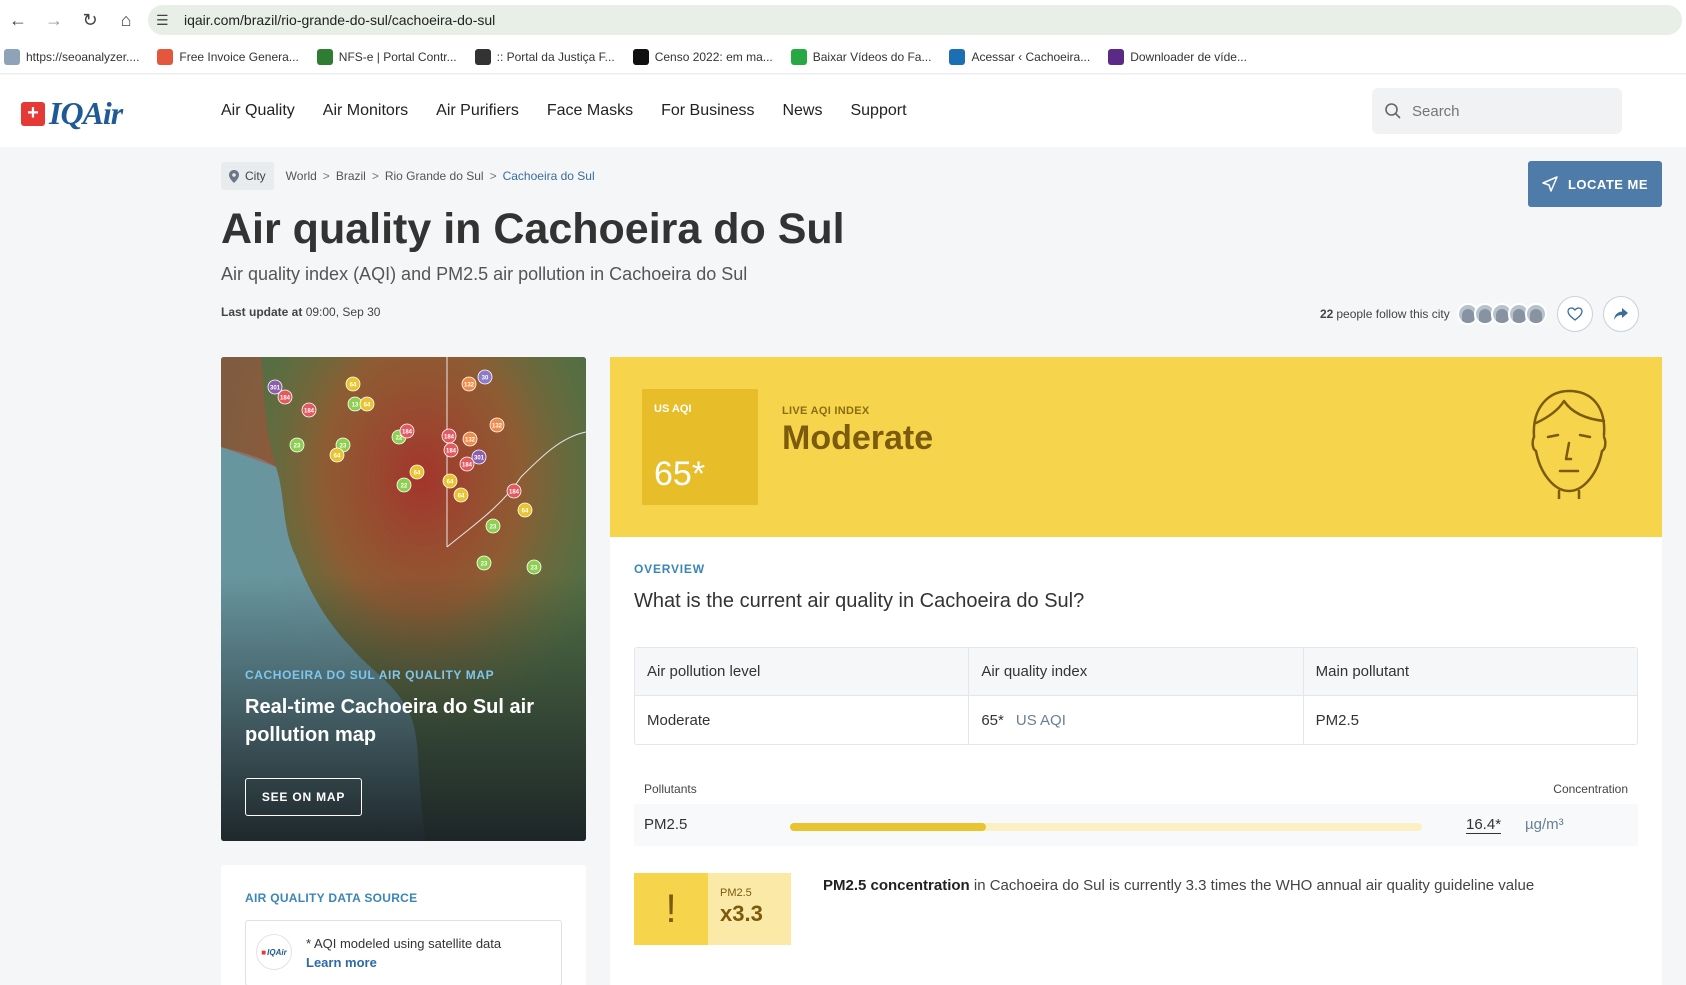  I want to click on nav-air-monitors: Air Monitors, so click(365, 111).